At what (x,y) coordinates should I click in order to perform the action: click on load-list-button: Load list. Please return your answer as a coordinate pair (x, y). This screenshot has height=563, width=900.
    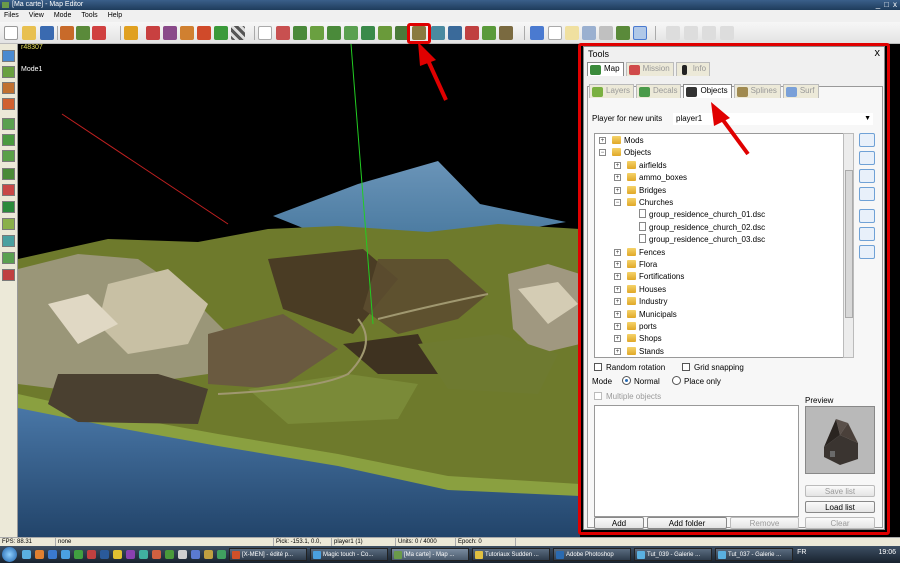
    Looking at the image, I should click on (840, 507).